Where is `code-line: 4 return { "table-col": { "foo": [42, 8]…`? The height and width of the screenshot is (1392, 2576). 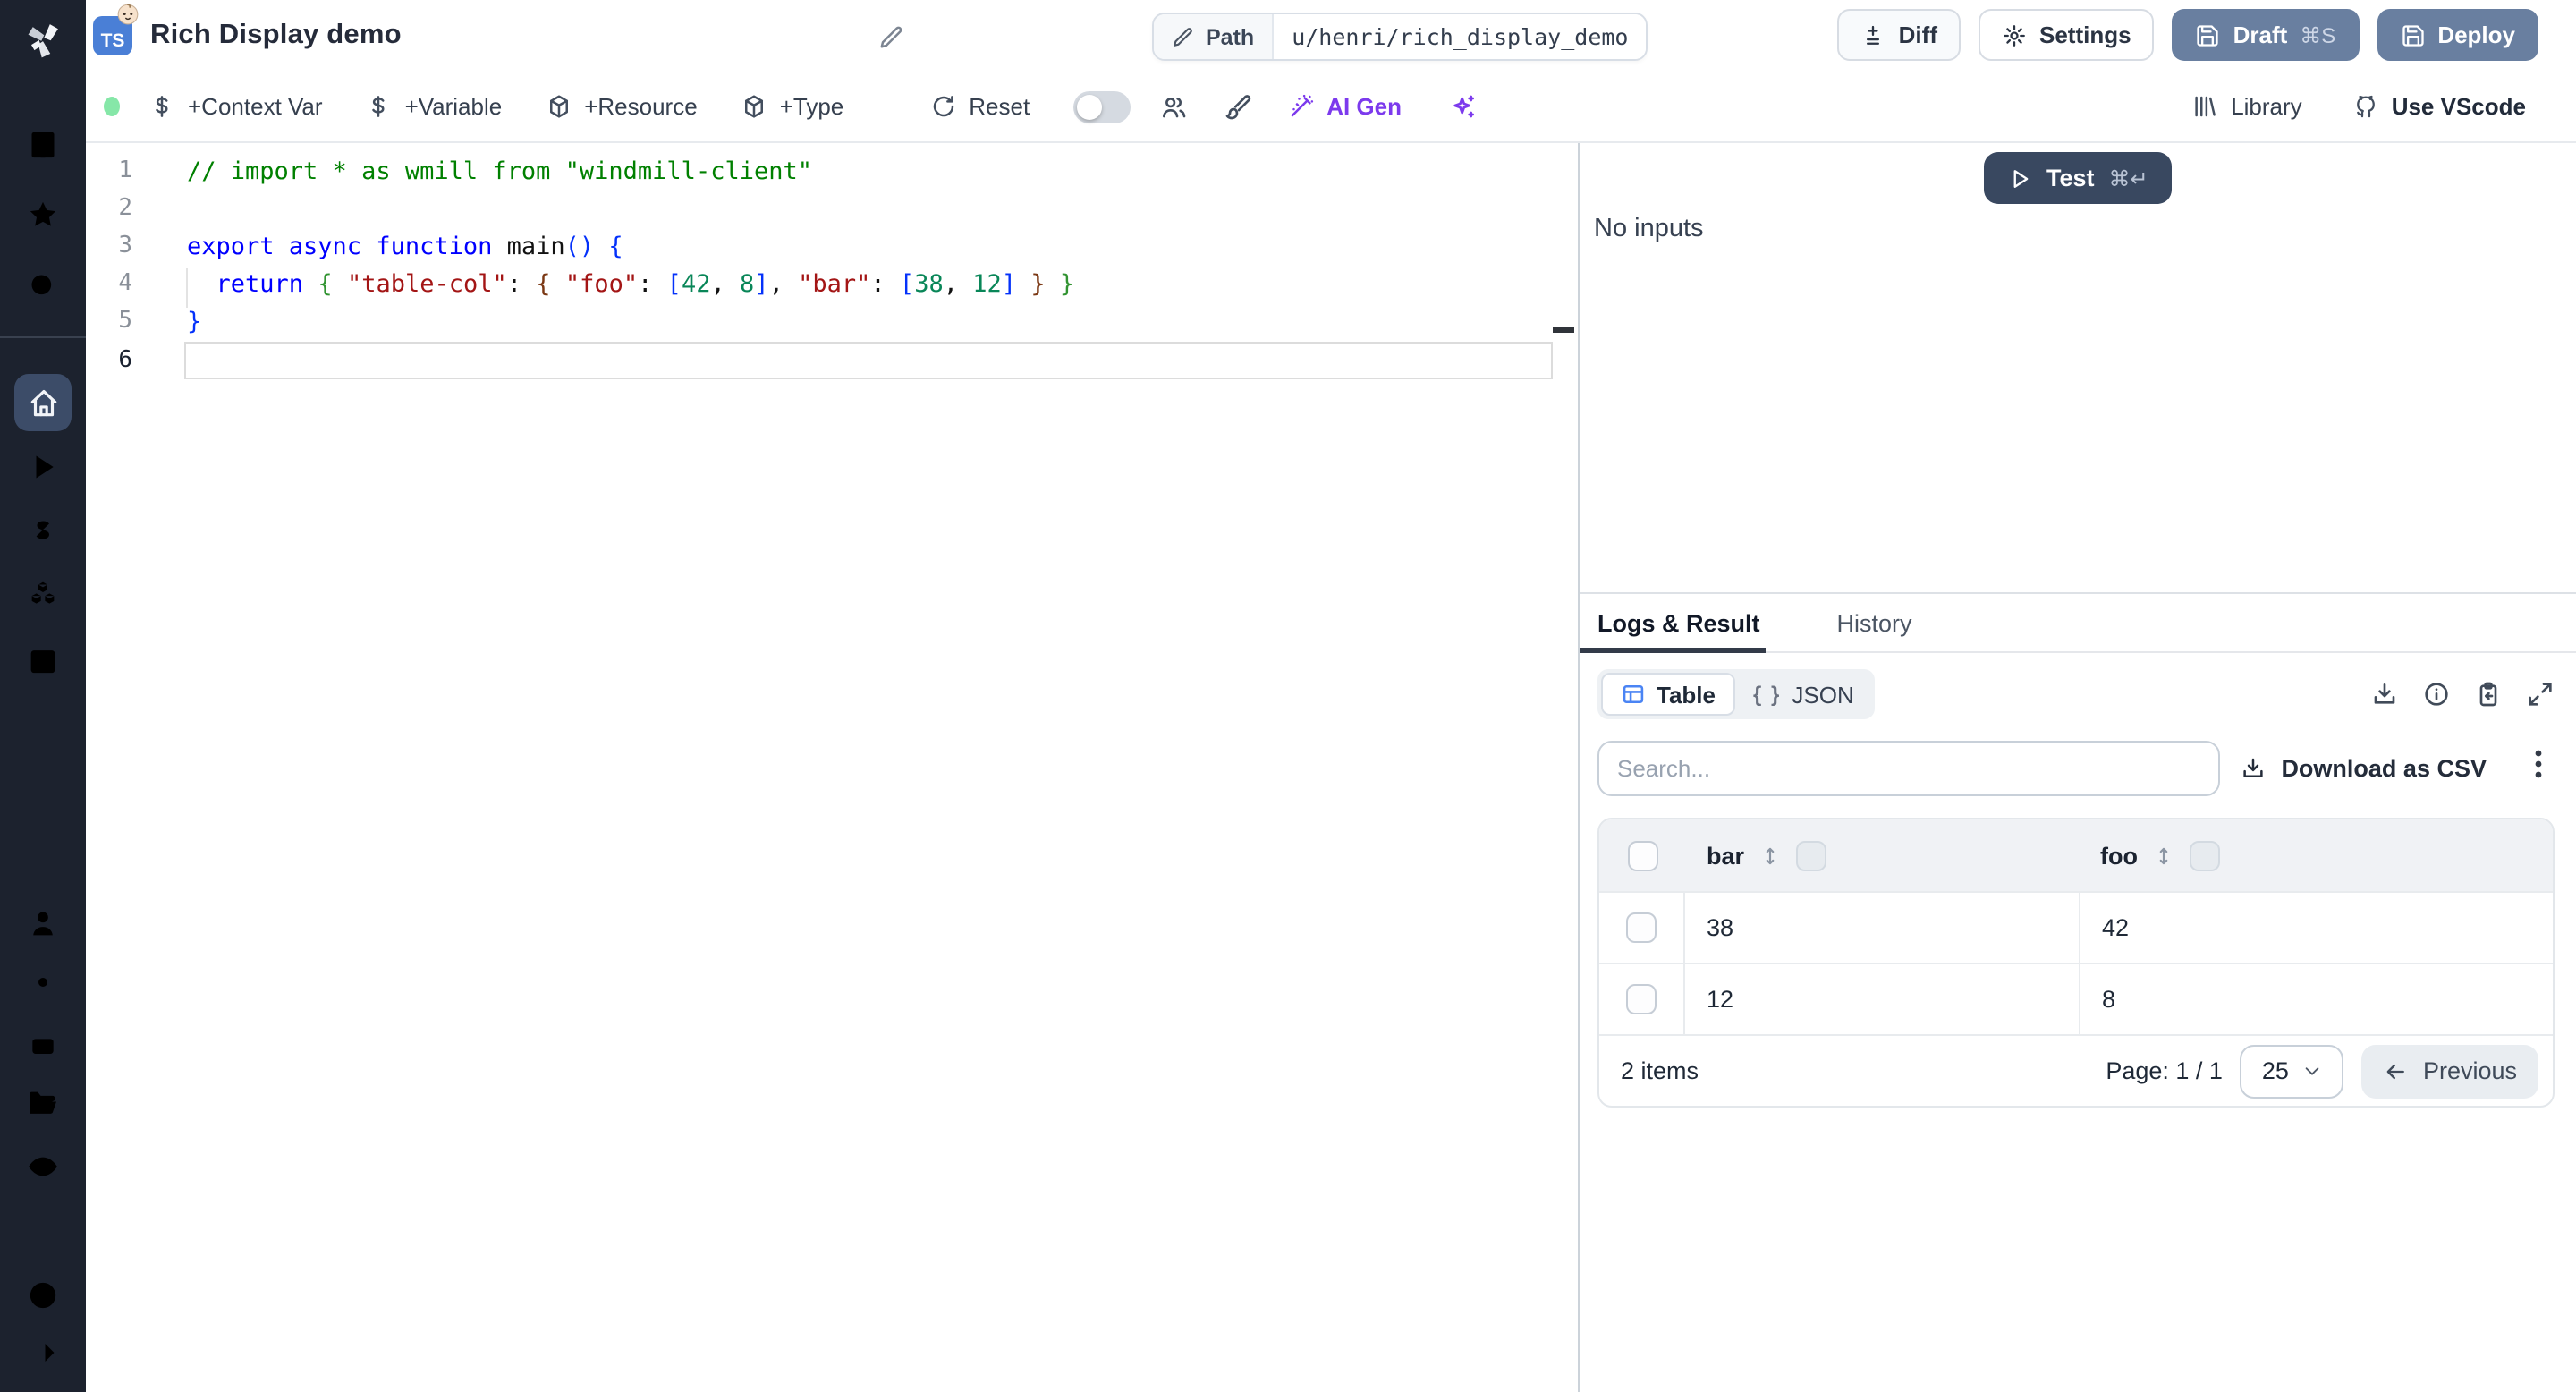
code-line: 4 return { "table-col": { "foo": [42, 8]… is located at coordinates (832, 284).